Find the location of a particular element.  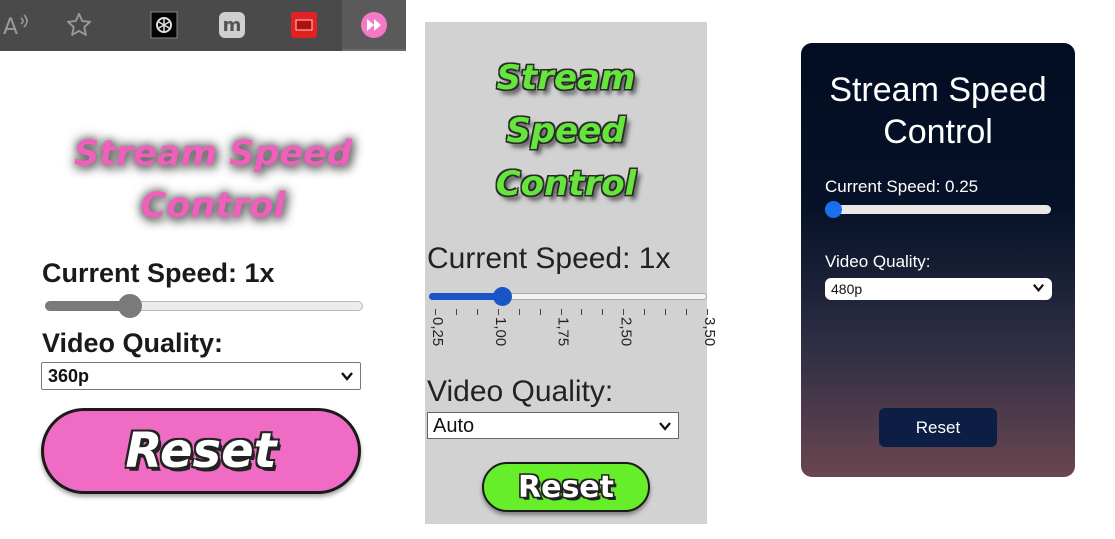

slider-track is located at coordinates (938, 209).